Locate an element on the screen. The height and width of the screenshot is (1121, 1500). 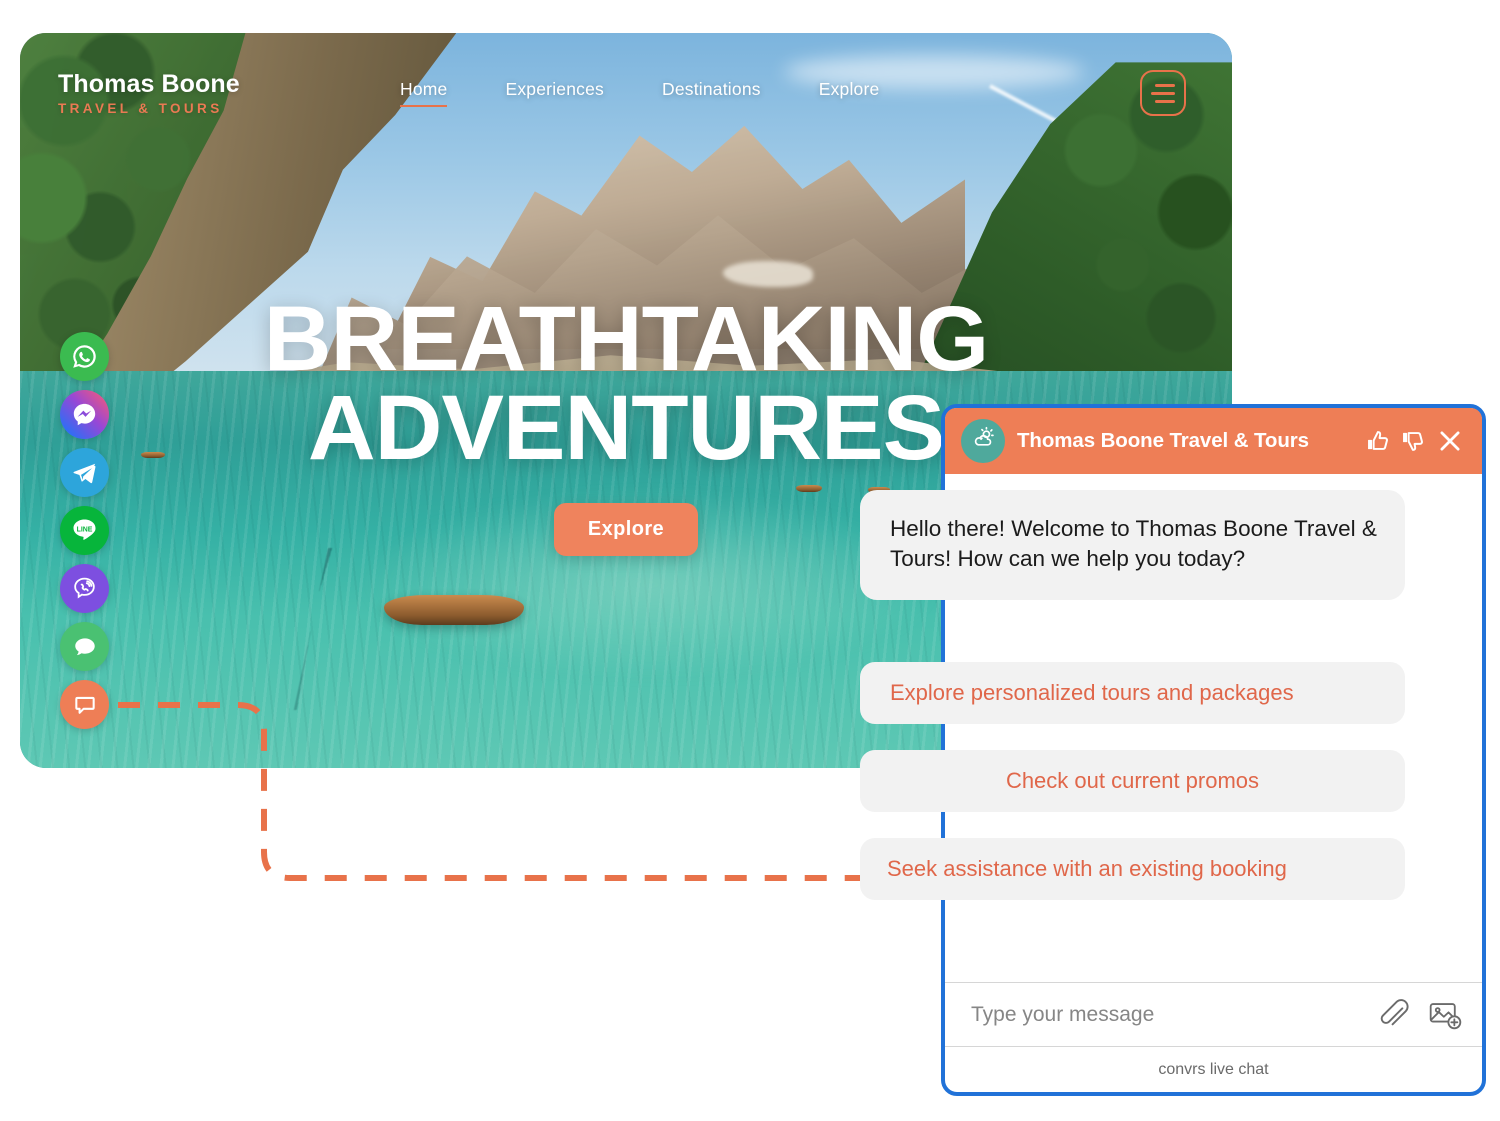
paperclip-icon is located at coordinates (1393, 1015).